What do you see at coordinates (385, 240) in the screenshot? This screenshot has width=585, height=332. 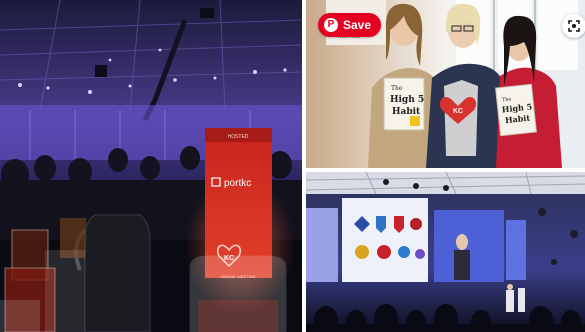 I see `sports-logos-screen` at bounding box center [385, 240].